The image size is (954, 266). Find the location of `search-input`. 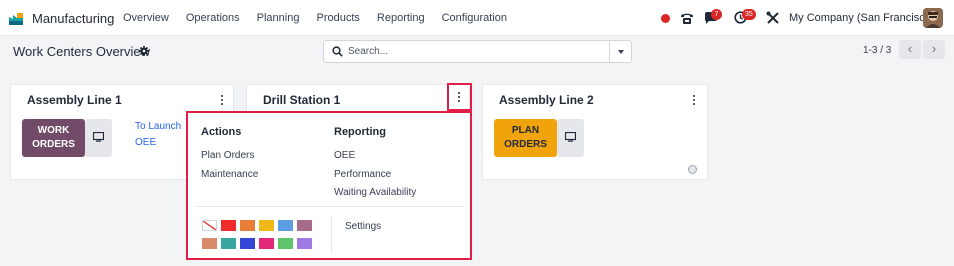

search-input is located at coordinates (473, 51).